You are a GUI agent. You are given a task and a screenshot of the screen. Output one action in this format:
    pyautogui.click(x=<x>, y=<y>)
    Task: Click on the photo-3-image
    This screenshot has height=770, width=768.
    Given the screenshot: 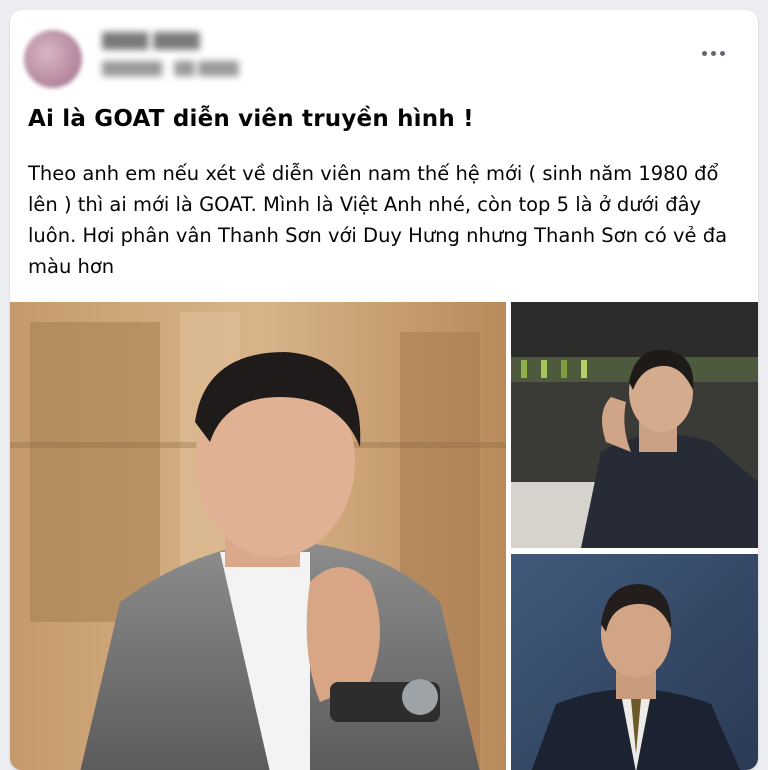 What is the action you would take?
    pyautogui.click(x=634, y=662)
    